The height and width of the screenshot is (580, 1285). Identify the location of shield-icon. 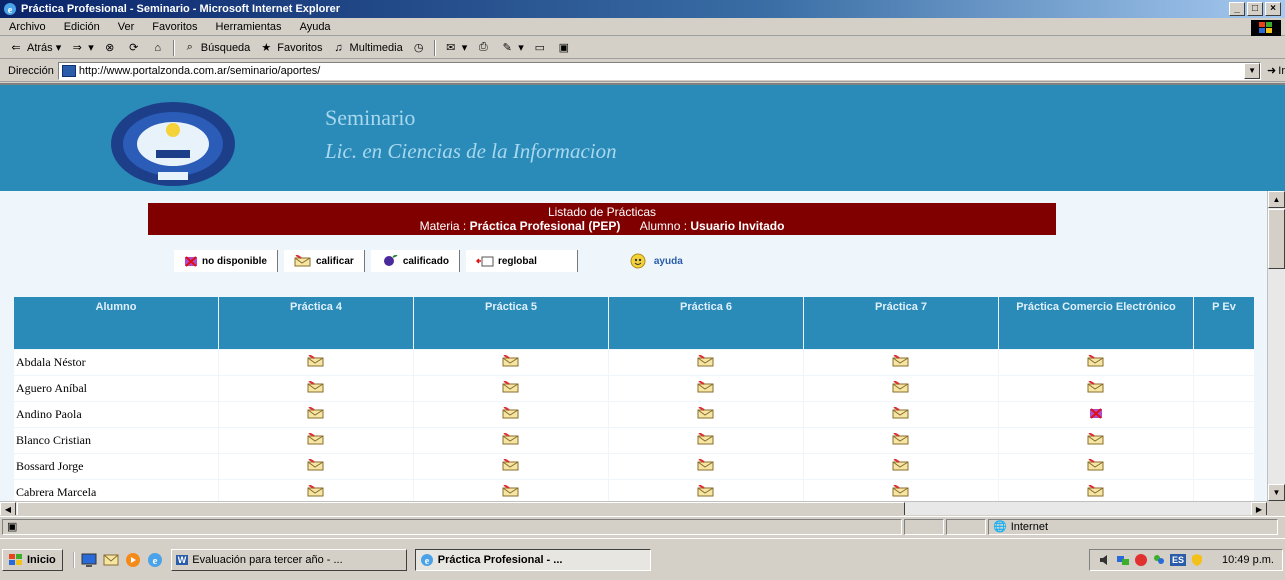
(1197, 560).